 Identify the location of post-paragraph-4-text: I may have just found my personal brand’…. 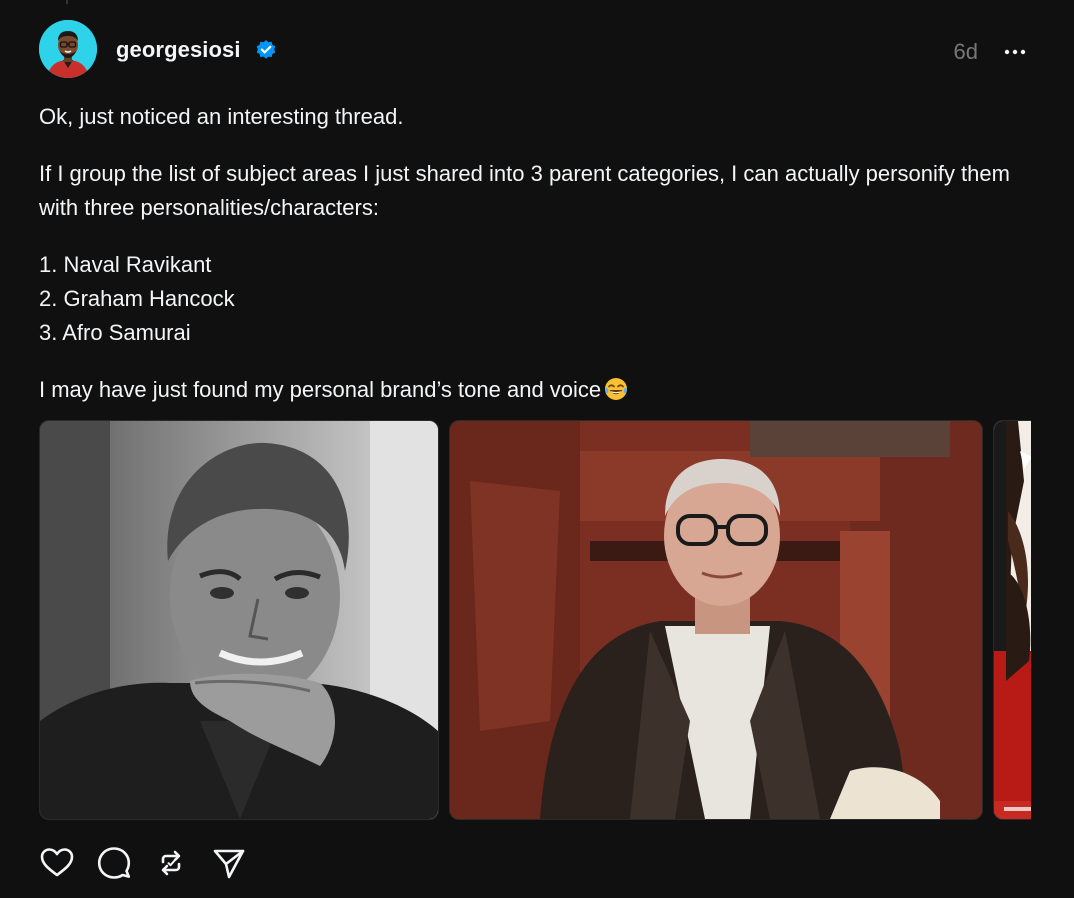
(320, 389).